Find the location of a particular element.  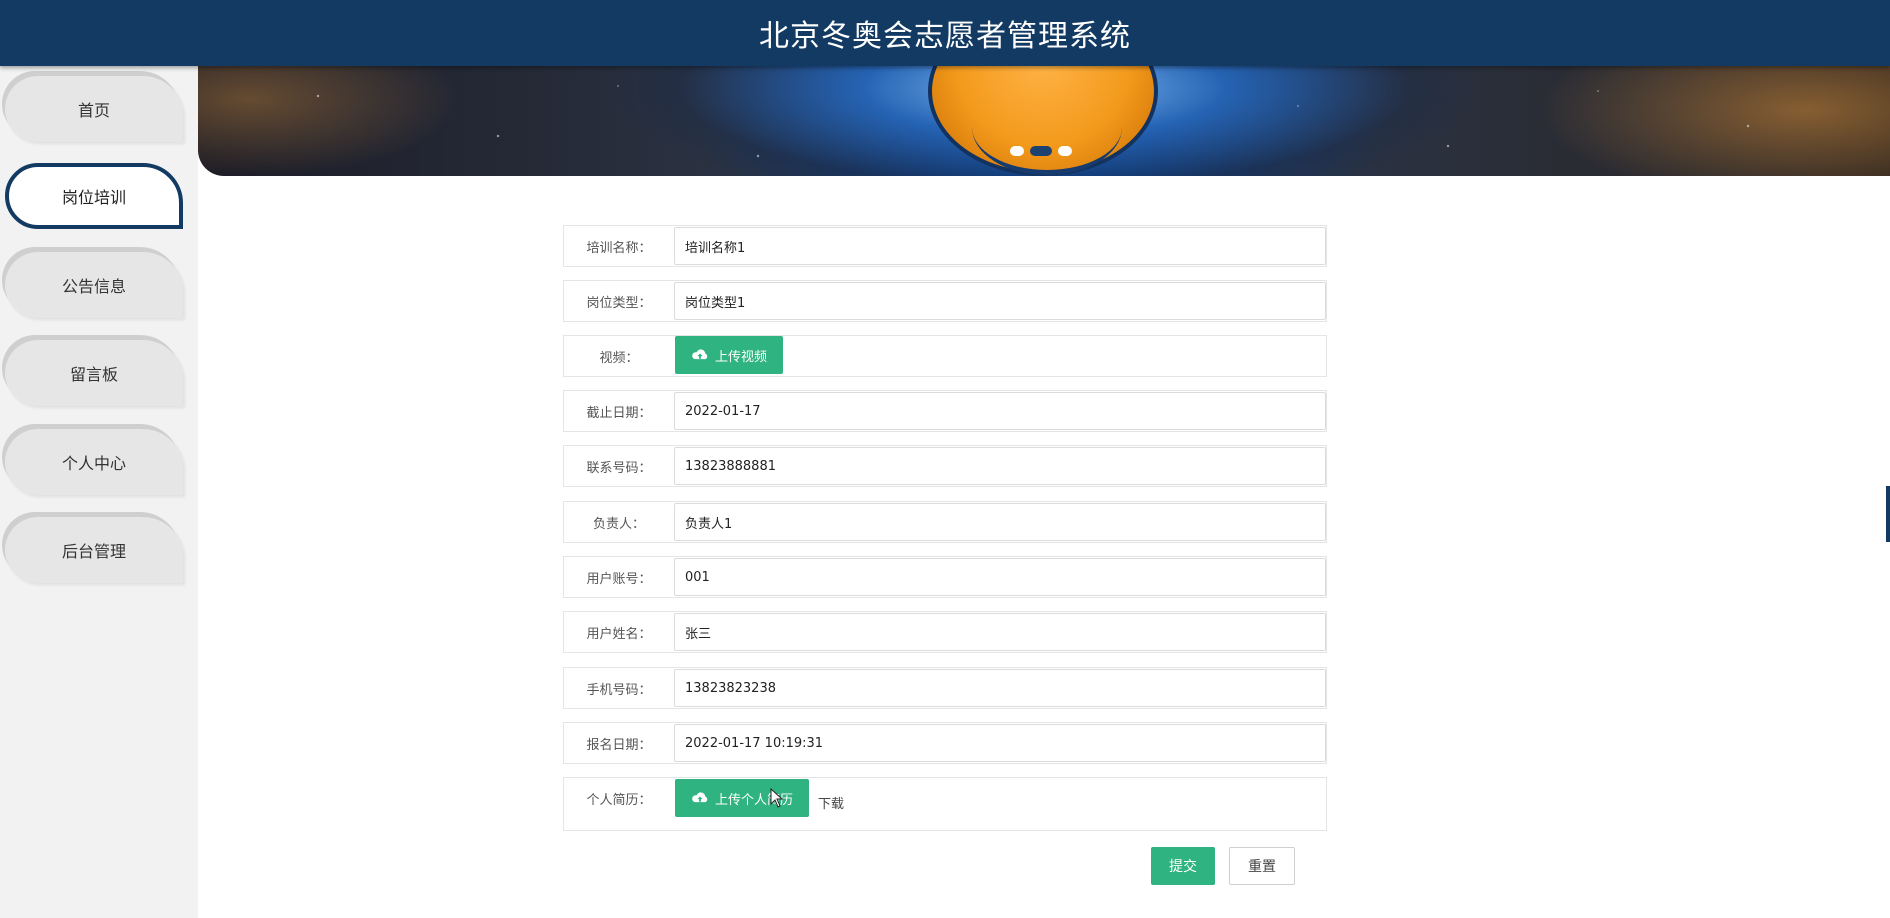

sidebar-item-home: 首页 is located at coordinates (94, 109).